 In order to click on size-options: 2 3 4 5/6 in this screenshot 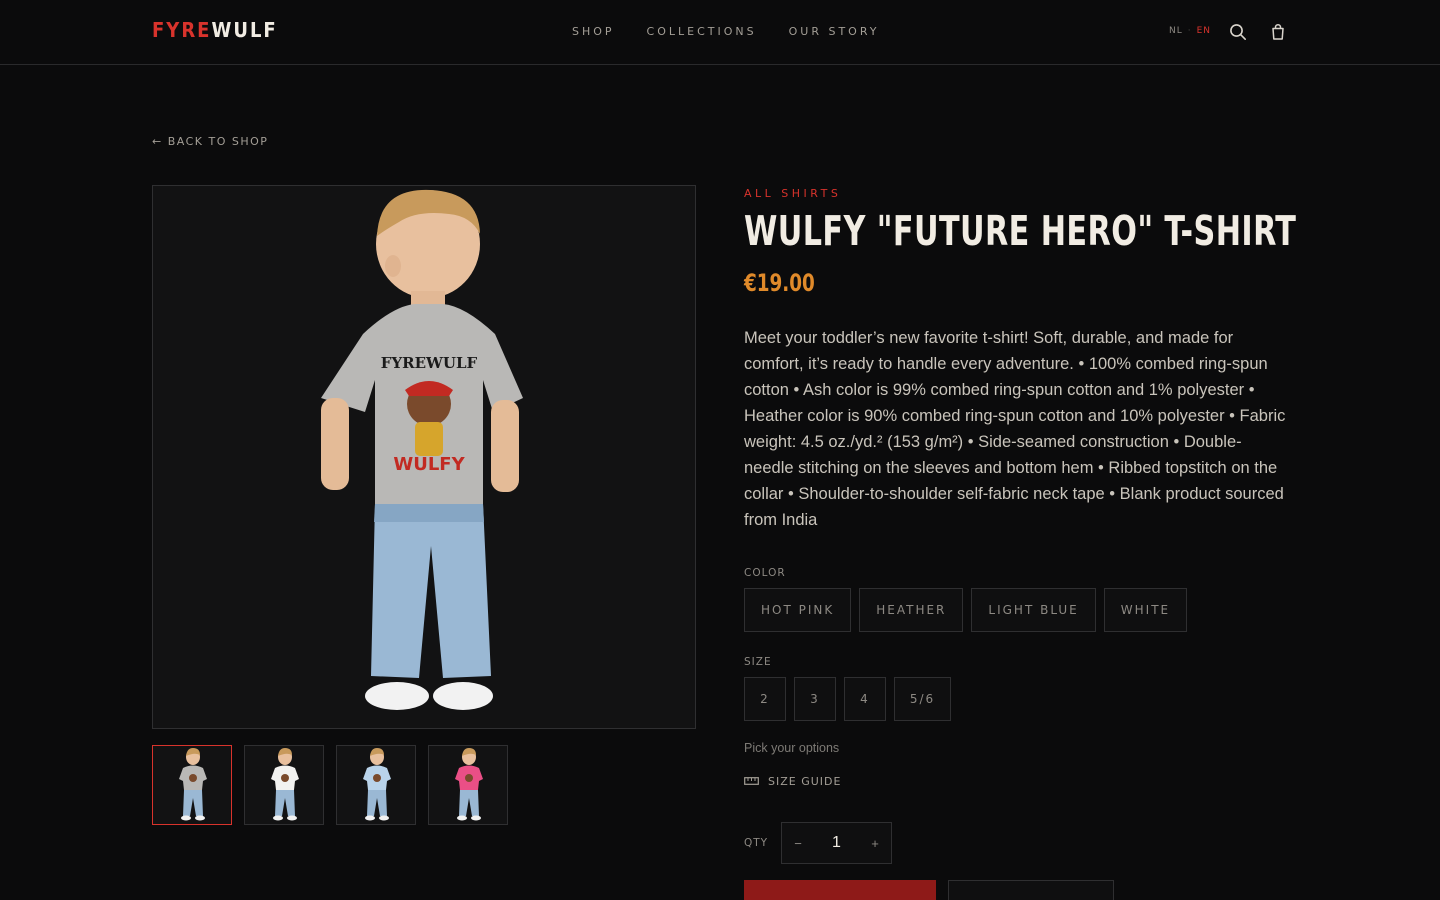, I will do `click(1016, 699)`.